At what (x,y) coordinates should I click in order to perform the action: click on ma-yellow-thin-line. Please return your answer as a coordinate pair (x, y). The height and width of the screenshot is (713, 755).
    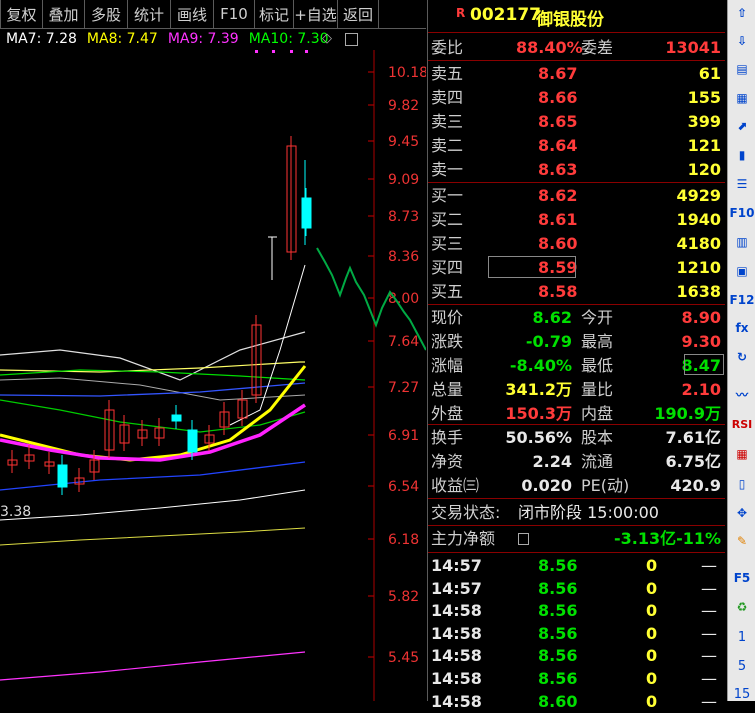
    Looking at the image, I should click on (152, 367).